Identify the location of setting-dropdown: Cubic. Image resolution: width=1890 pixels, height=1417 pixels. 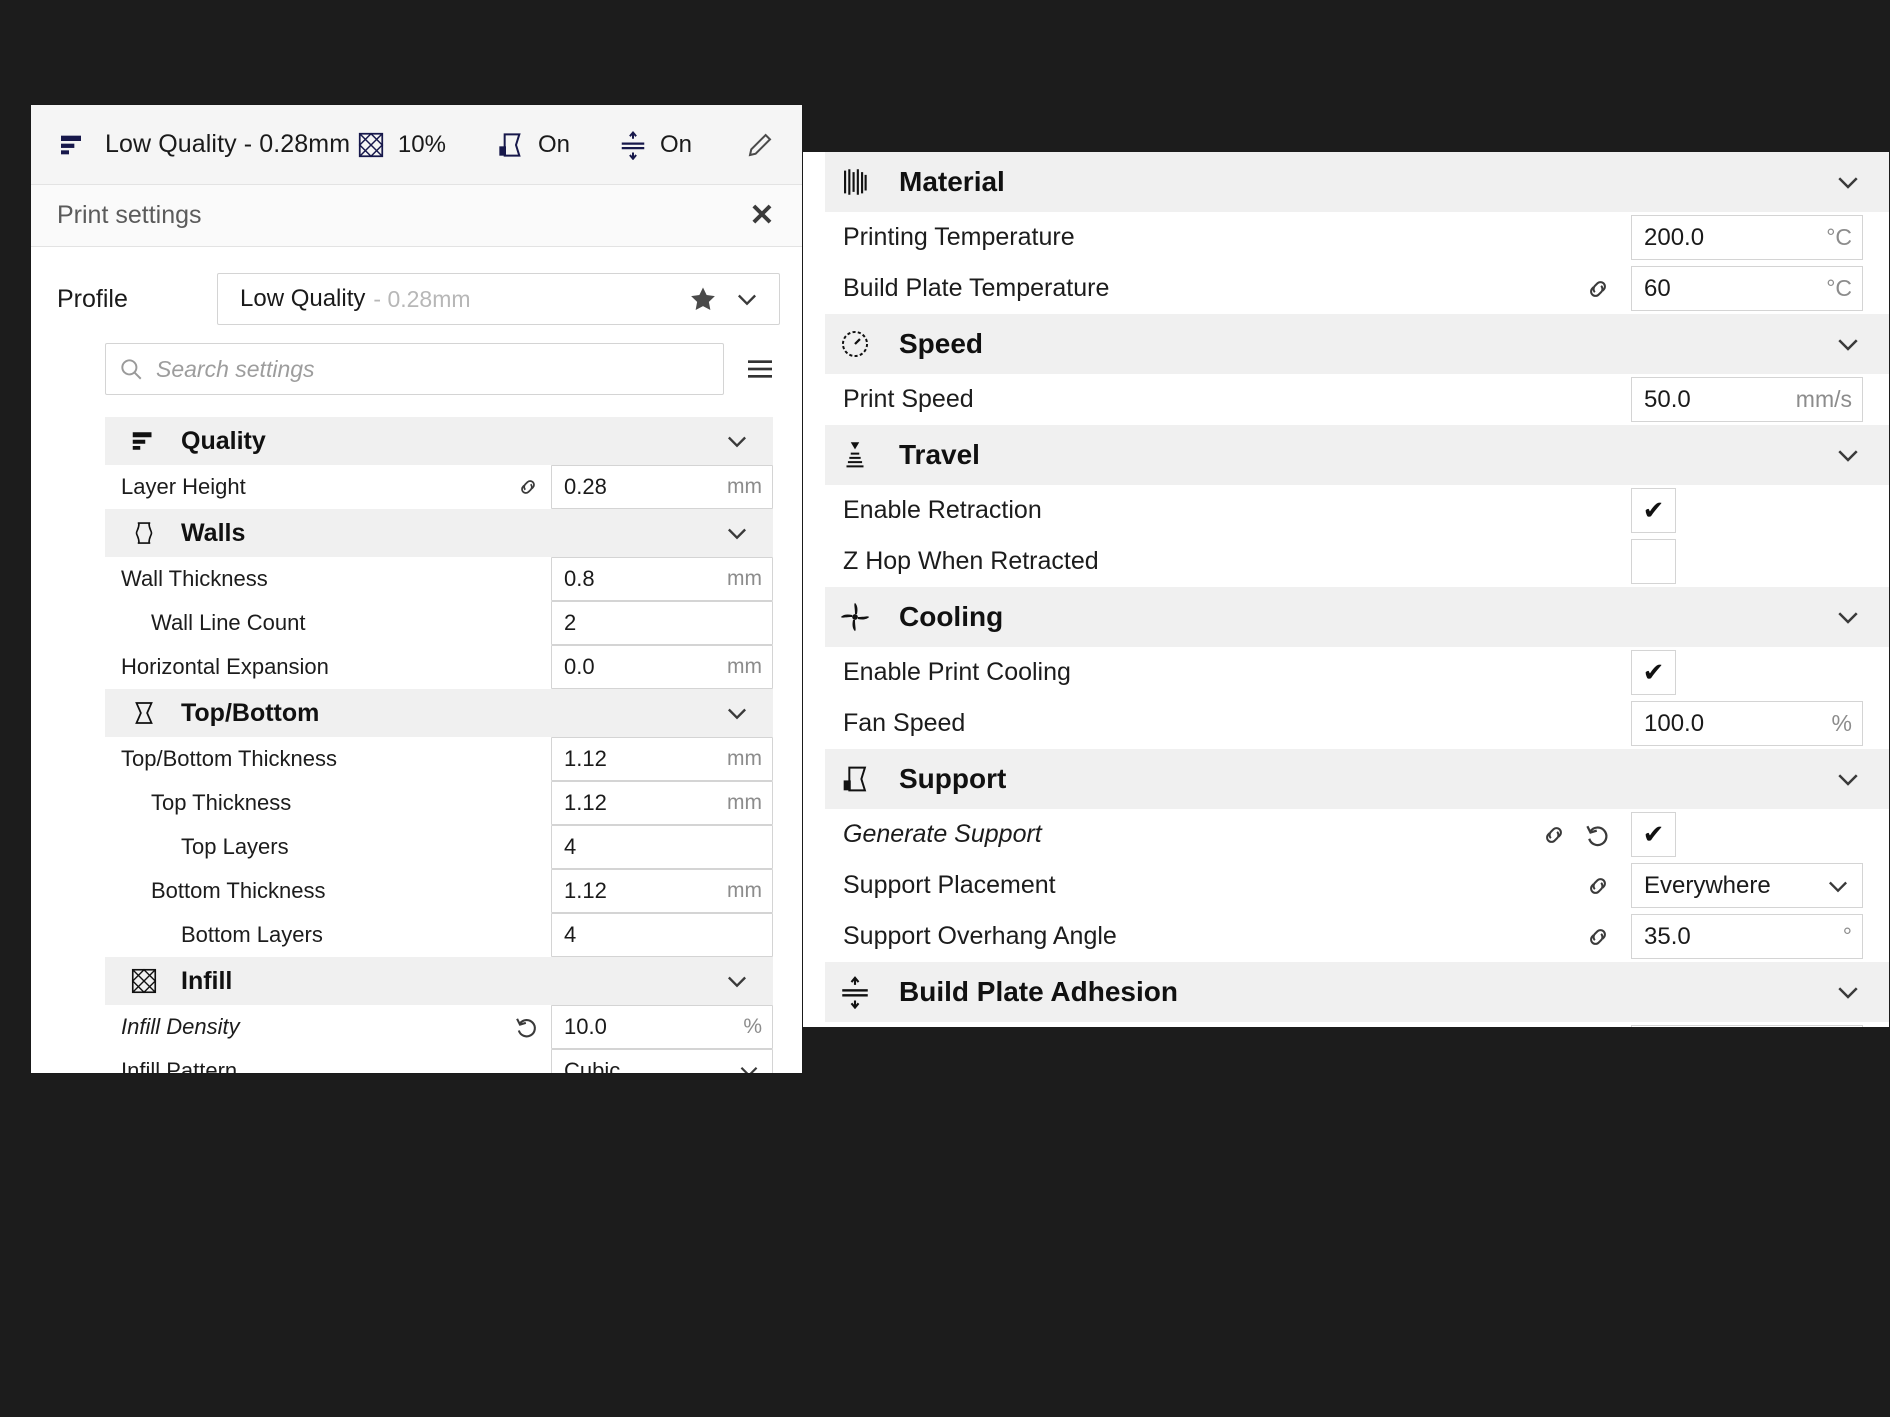
(662, 1061).